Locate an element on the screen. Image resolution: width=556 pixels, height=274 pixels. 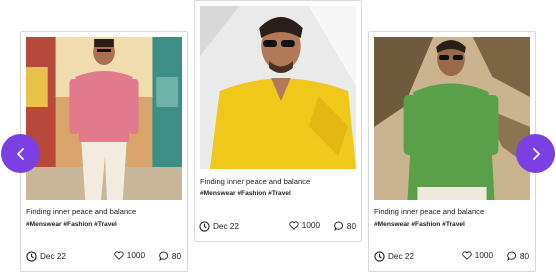
chevron-right-icon is located at coordinates (536, 153).